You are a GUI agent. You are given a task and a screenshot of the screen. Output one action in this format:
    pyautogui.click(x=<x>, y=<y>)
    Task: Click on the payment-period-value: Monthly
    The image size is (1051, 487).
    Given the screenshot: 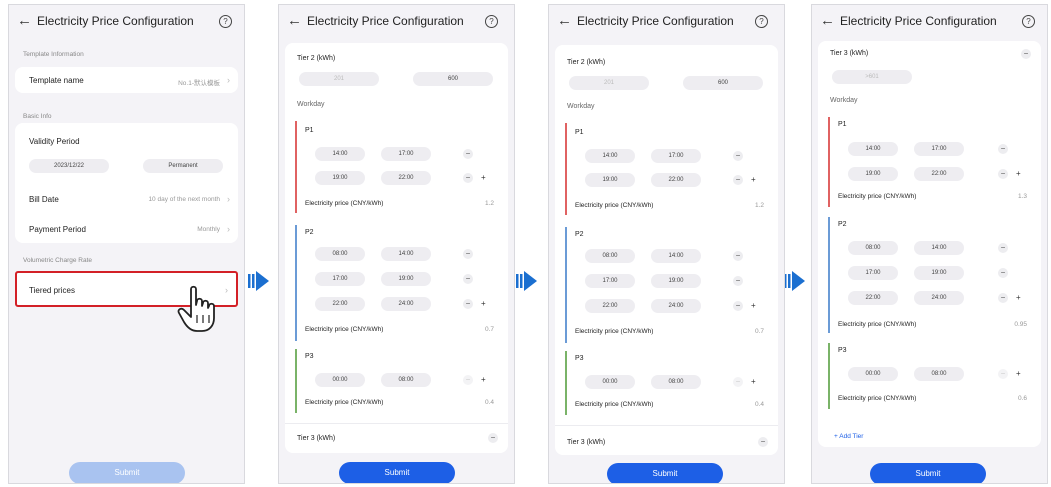 What is the action you would take?
    pyautogui.click(x=208, y=229)
    